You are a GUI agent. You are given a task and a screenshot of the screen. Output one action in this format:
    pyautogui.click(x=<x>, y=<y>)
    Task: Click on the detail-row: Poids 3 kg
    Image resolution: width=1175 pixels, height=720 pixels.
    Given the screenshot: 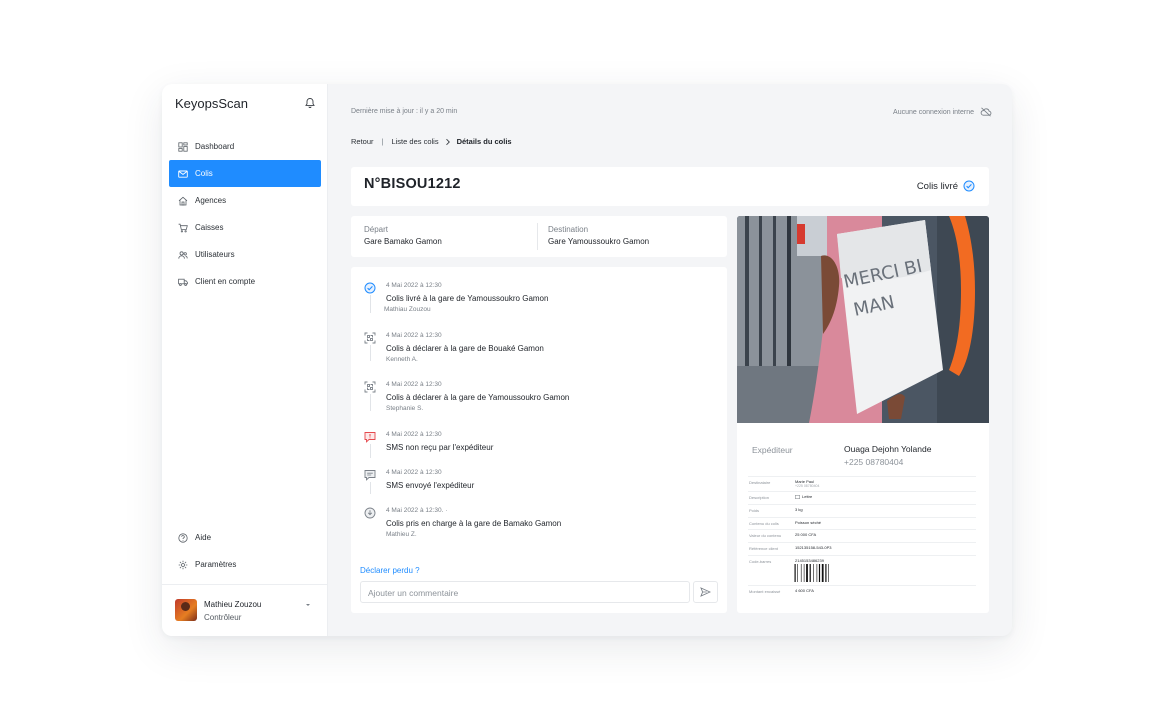 What is the action you would take?
    pyautogui.click(x=862, y=510)
    